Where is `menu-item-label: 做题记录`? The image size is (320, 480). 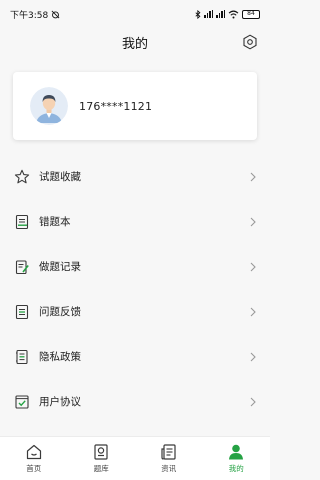
menu-item-label: 做题记录 is located at coordinates (60, 267).